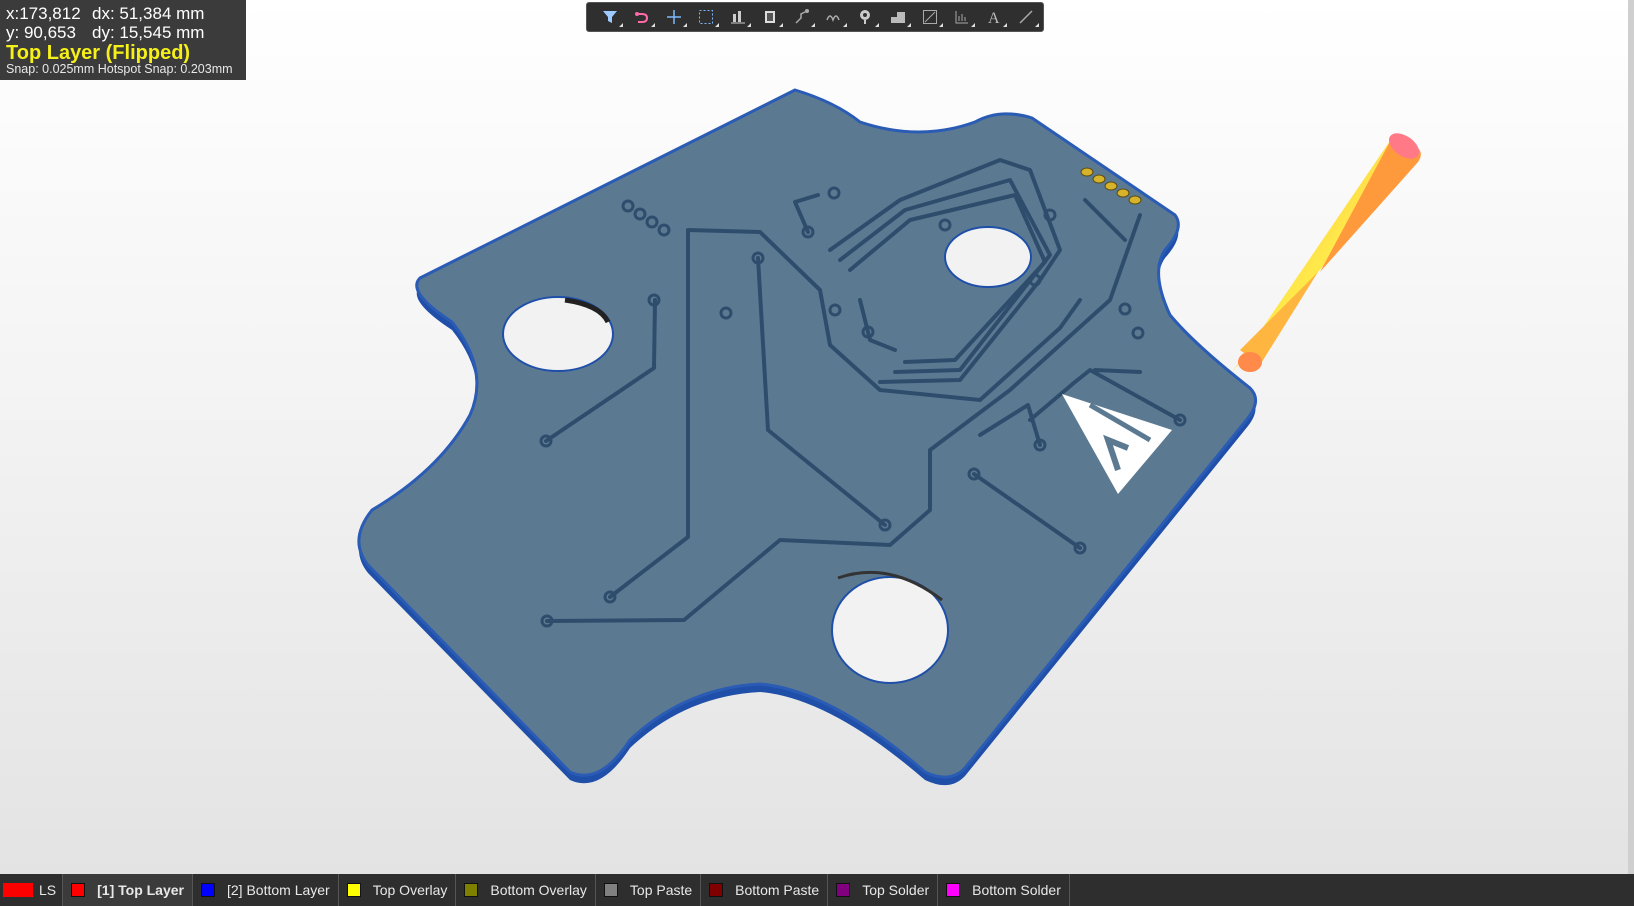 The width and height of the screenshot is (1634, 906). What do you see at coordinates (148, 32) in the screenshot?
I see `dy-value: dy: 15,545 mm` at bounding box center [148, 32].